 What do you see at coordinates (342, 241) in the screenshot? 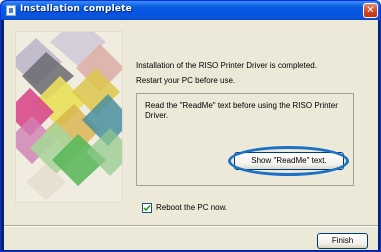
I see `finish-button: Finish` at bounding box center [342, 241].